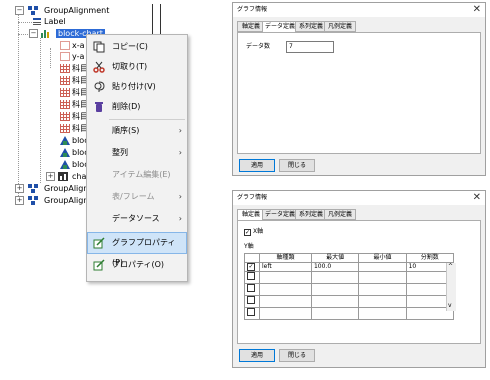 The image size is (490, 380). I want to click on max-cell: 100.0, so click(335, 267).